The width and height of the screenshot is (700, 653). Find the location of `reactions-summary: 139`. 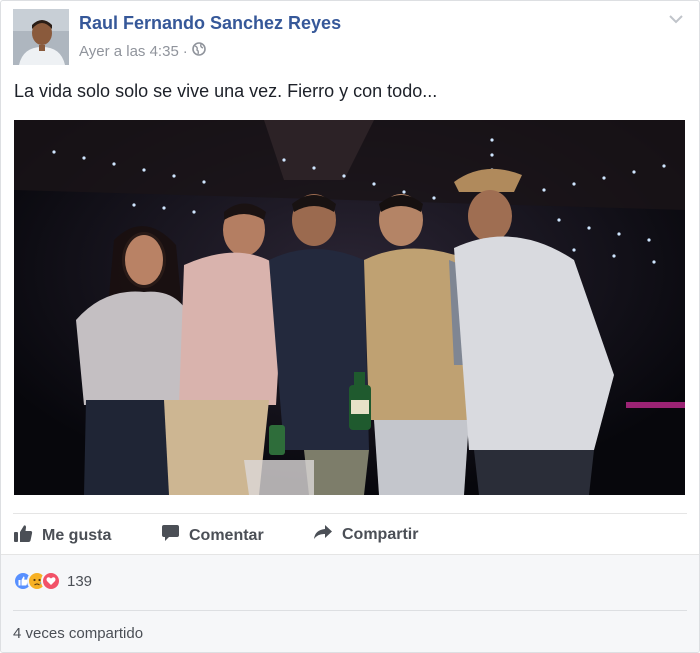

reactions-summary: 139 is located at coordinates (52, 581).